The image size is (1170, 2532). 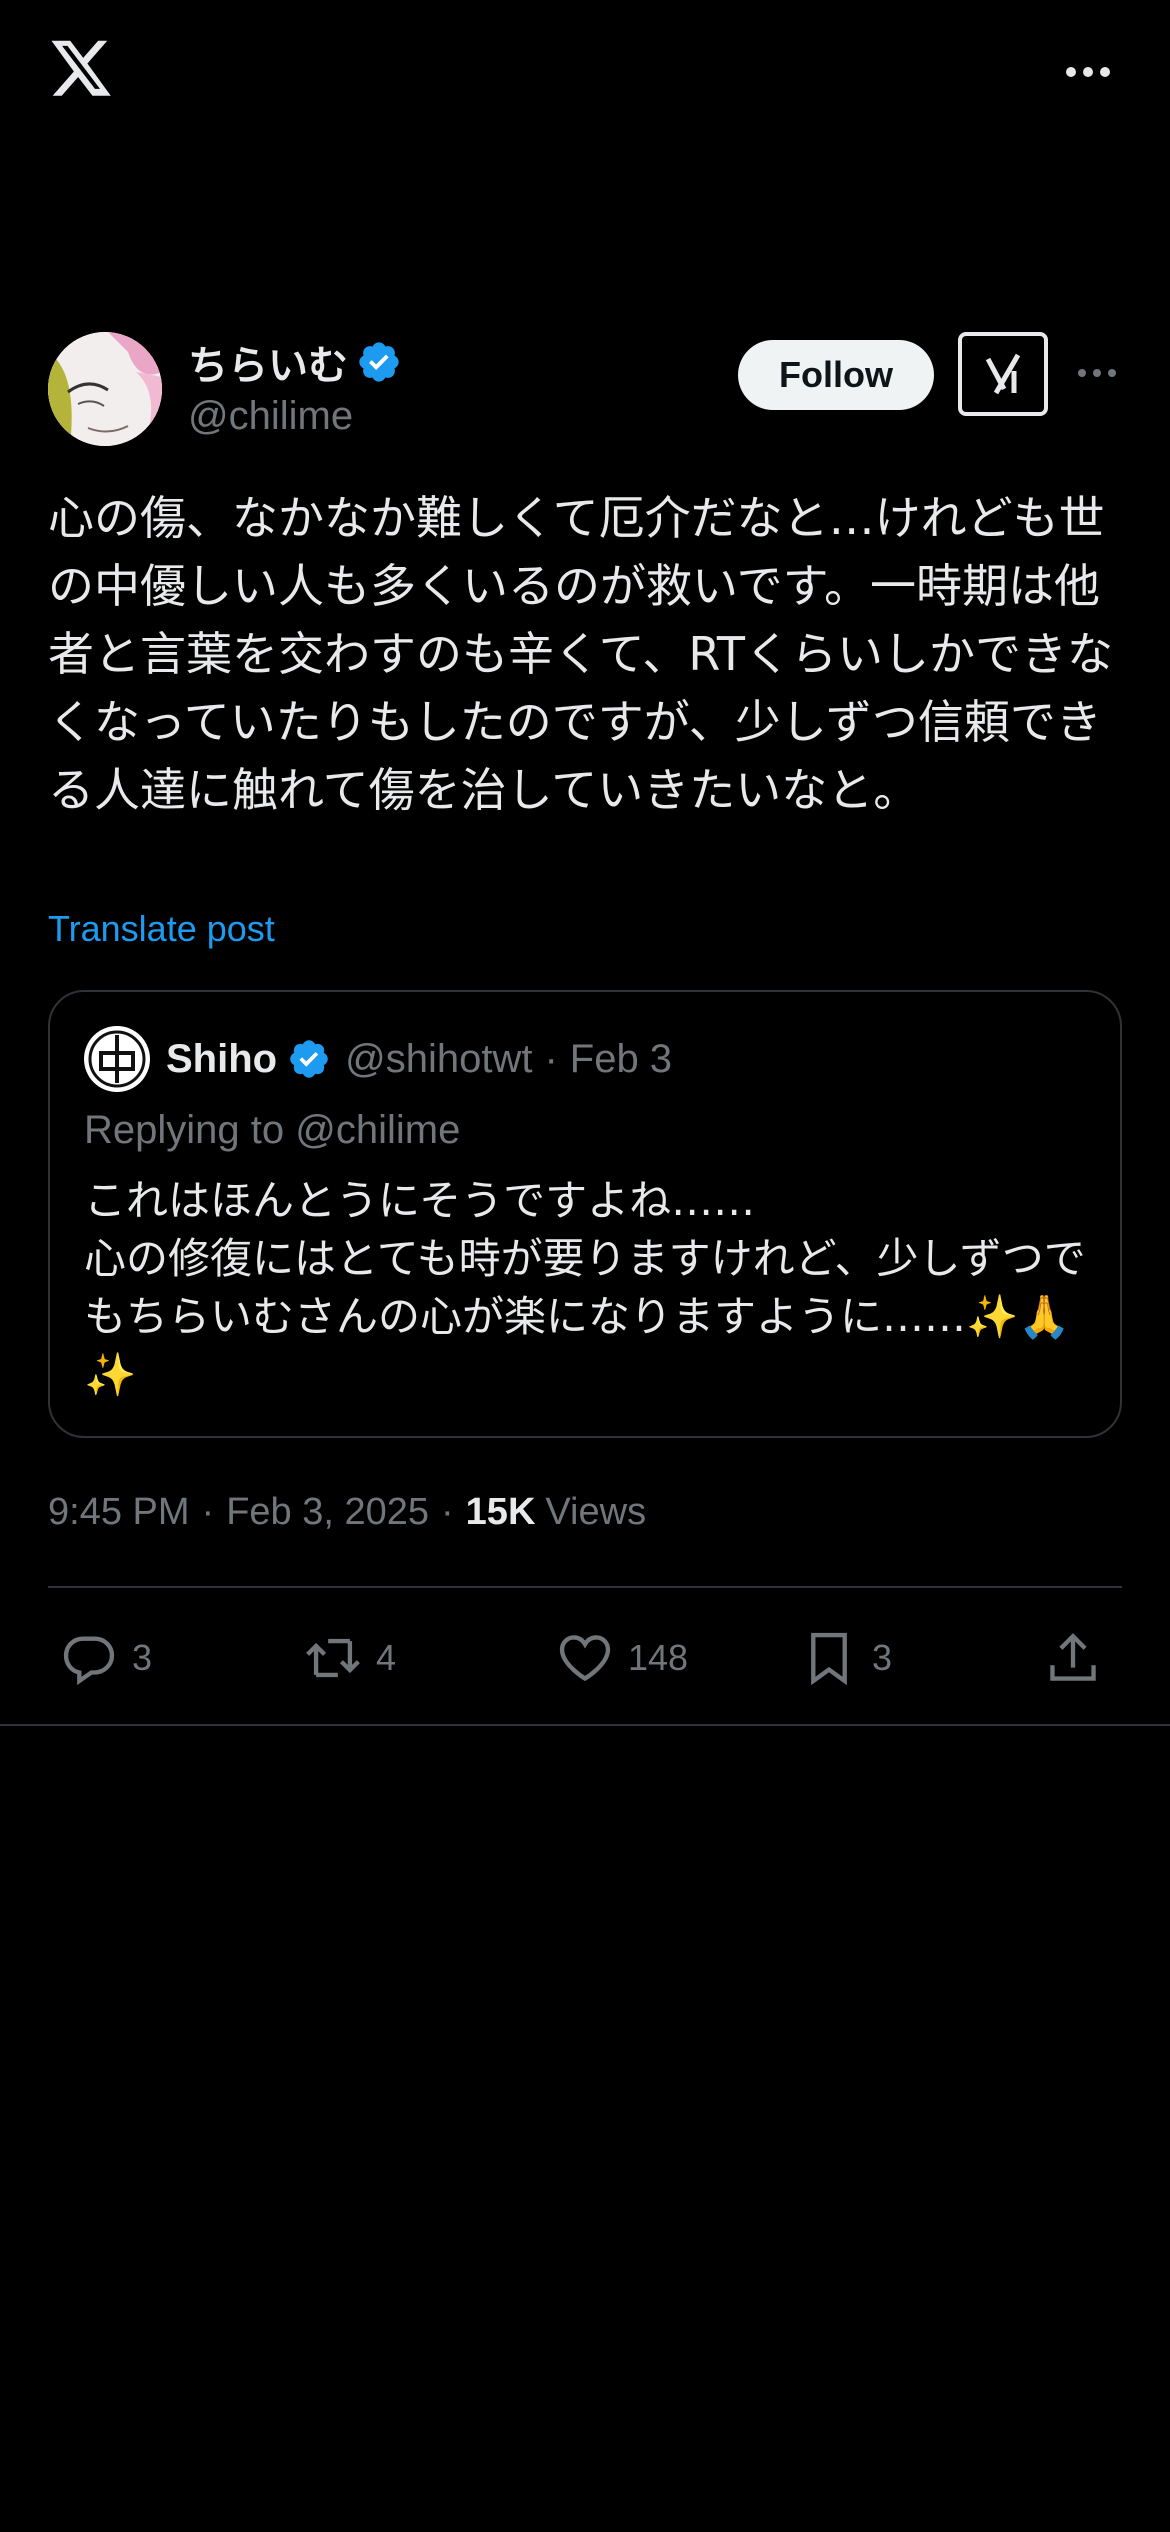 I want to click on like-button: 148, so click(x=622, y=1658).